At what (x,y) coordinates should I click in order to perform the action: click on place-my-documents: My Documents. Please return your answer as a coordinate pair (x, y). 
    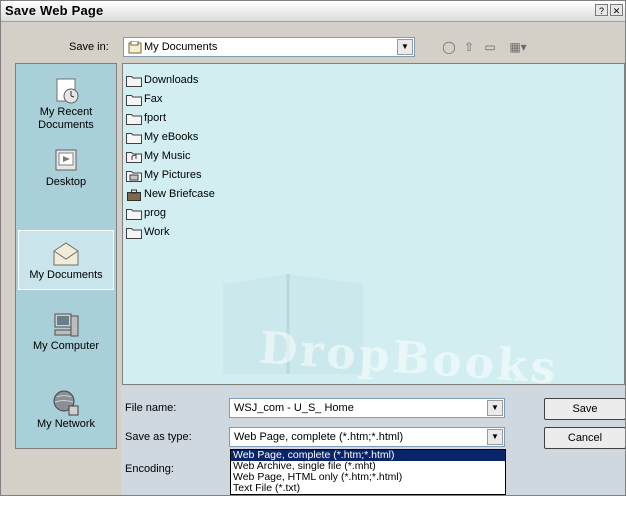
    Looking at the image, I should click on (66, 260).